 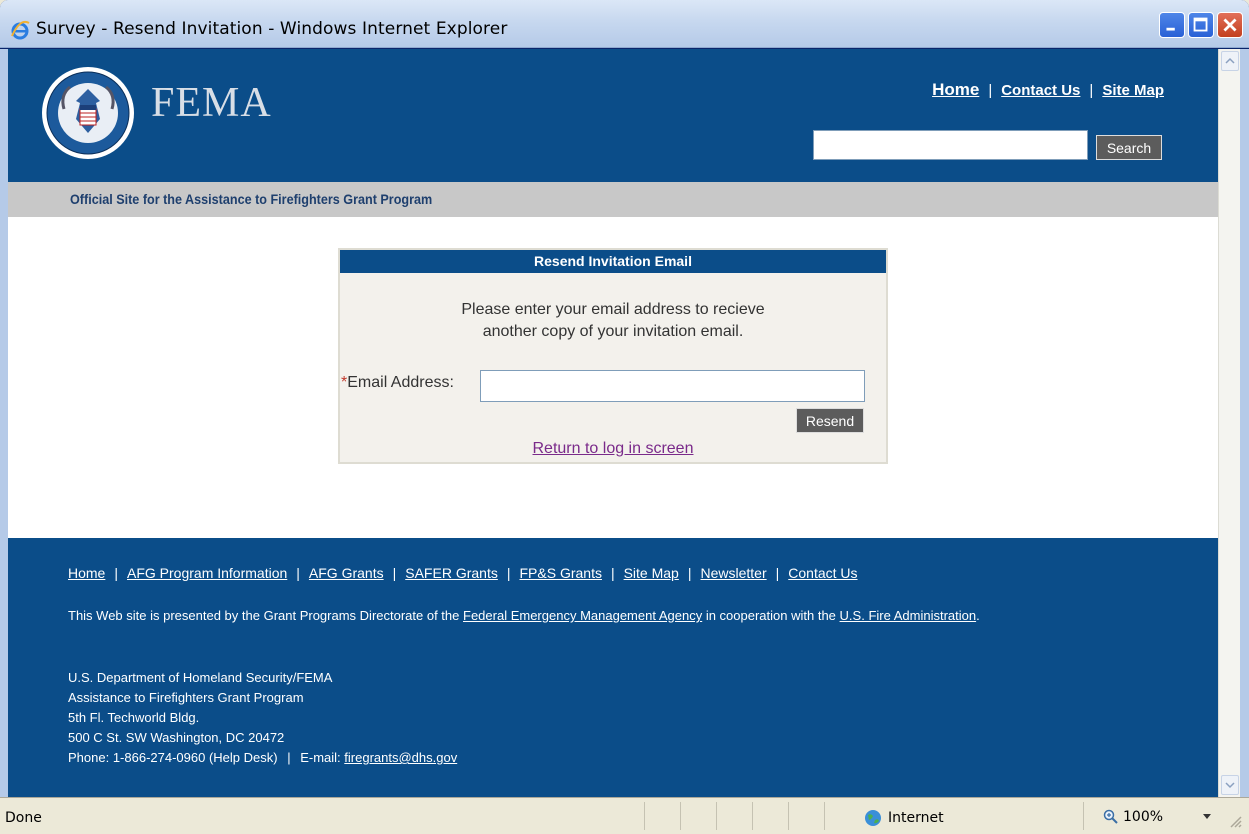 I want to click on scroll-down-button, so click(x=1230, y=785).